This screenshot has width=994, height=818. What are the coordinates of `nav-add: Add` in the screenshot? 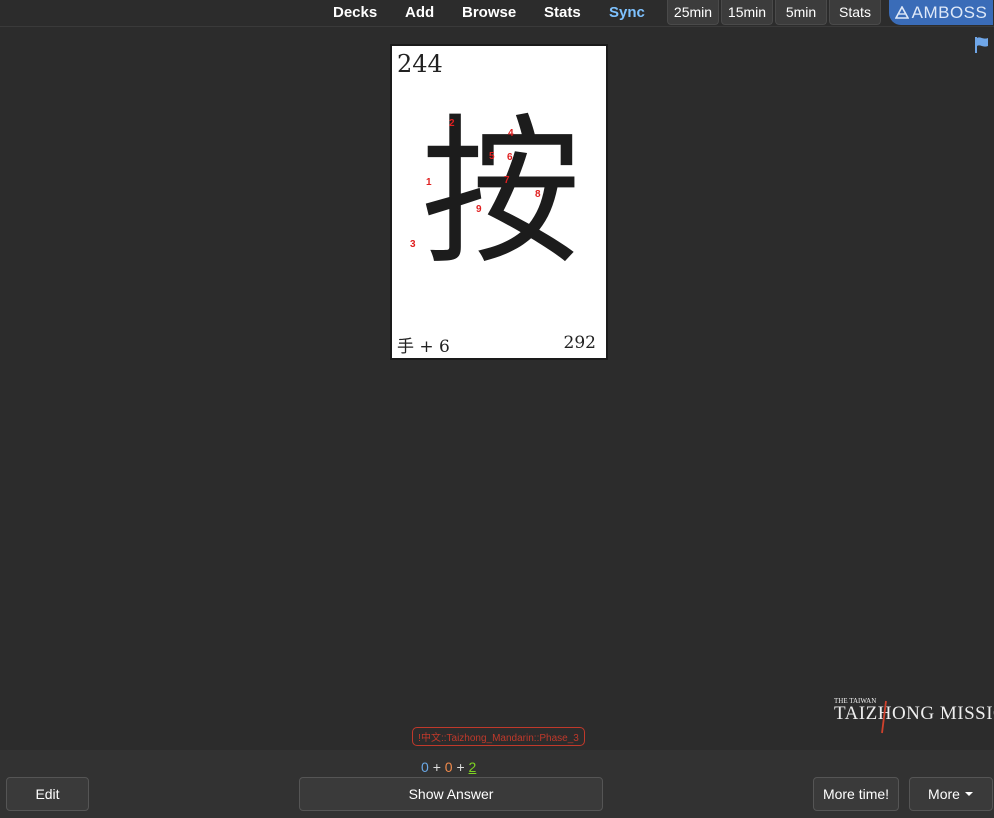 It's located at (419, 12).